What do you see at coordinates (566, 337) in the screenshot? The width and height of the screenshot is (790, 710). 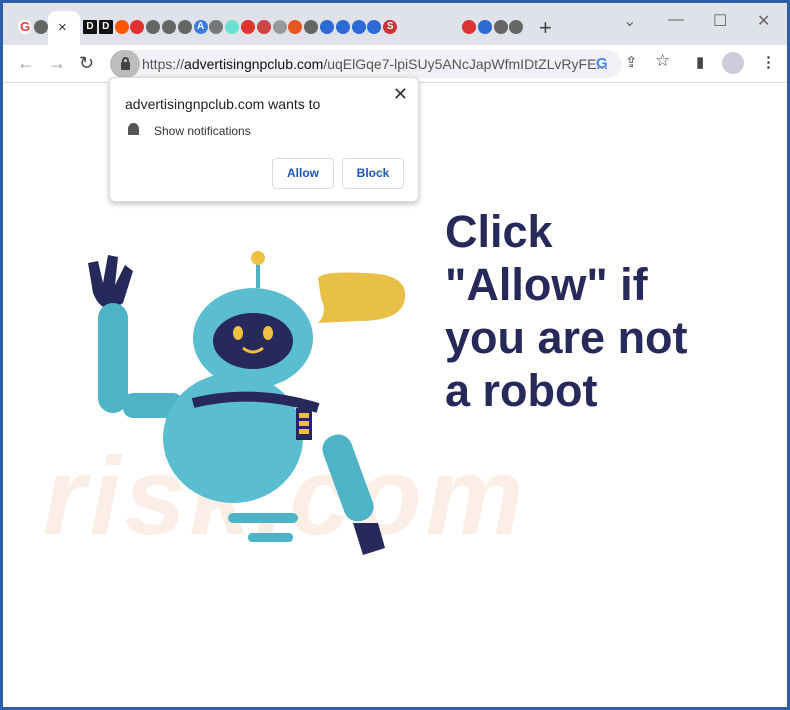 I see `headline-line: you are not` at bounding box center [566, 337].